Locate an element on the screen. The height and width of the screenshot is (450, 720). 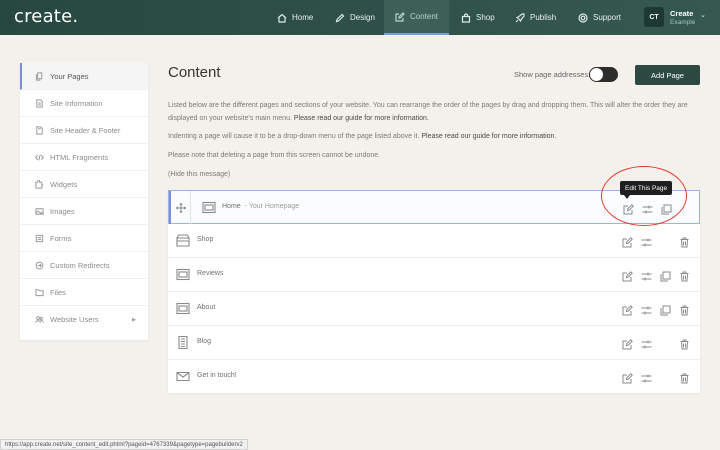
page-name: Shop is located at coordinates (205, 239).